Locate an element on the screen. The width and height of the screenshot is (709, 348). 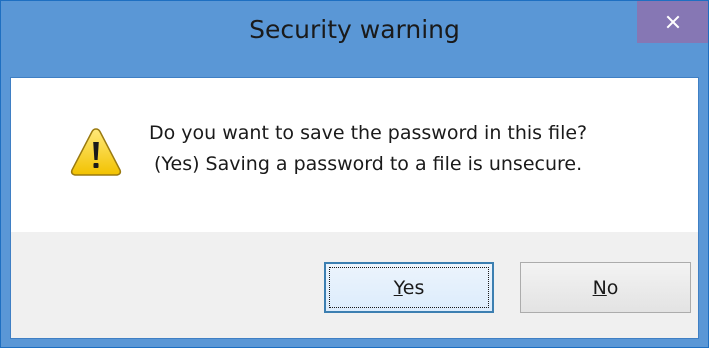
close-icon is located at coordinates (672, 22).